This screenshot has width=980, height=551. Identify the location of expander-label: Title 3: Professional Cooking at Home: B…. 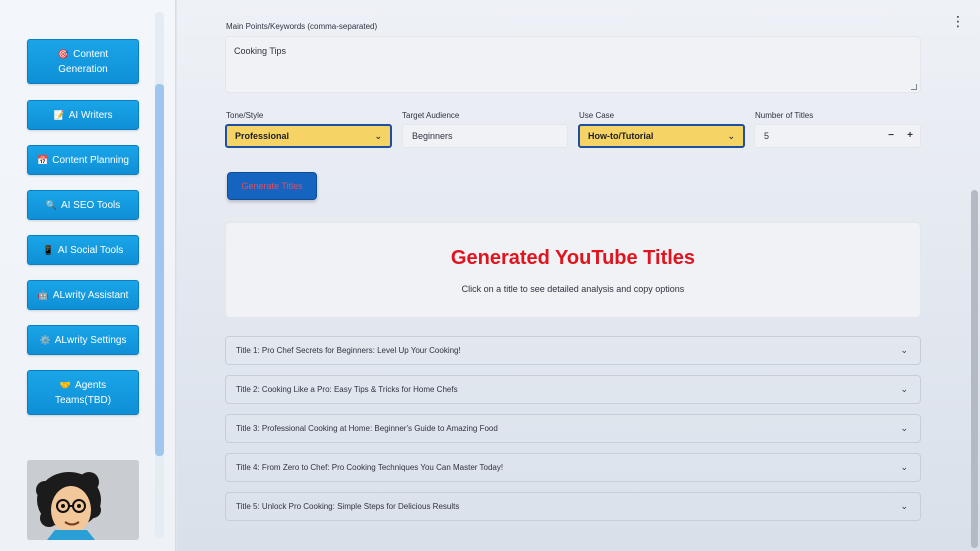
(367, 428).